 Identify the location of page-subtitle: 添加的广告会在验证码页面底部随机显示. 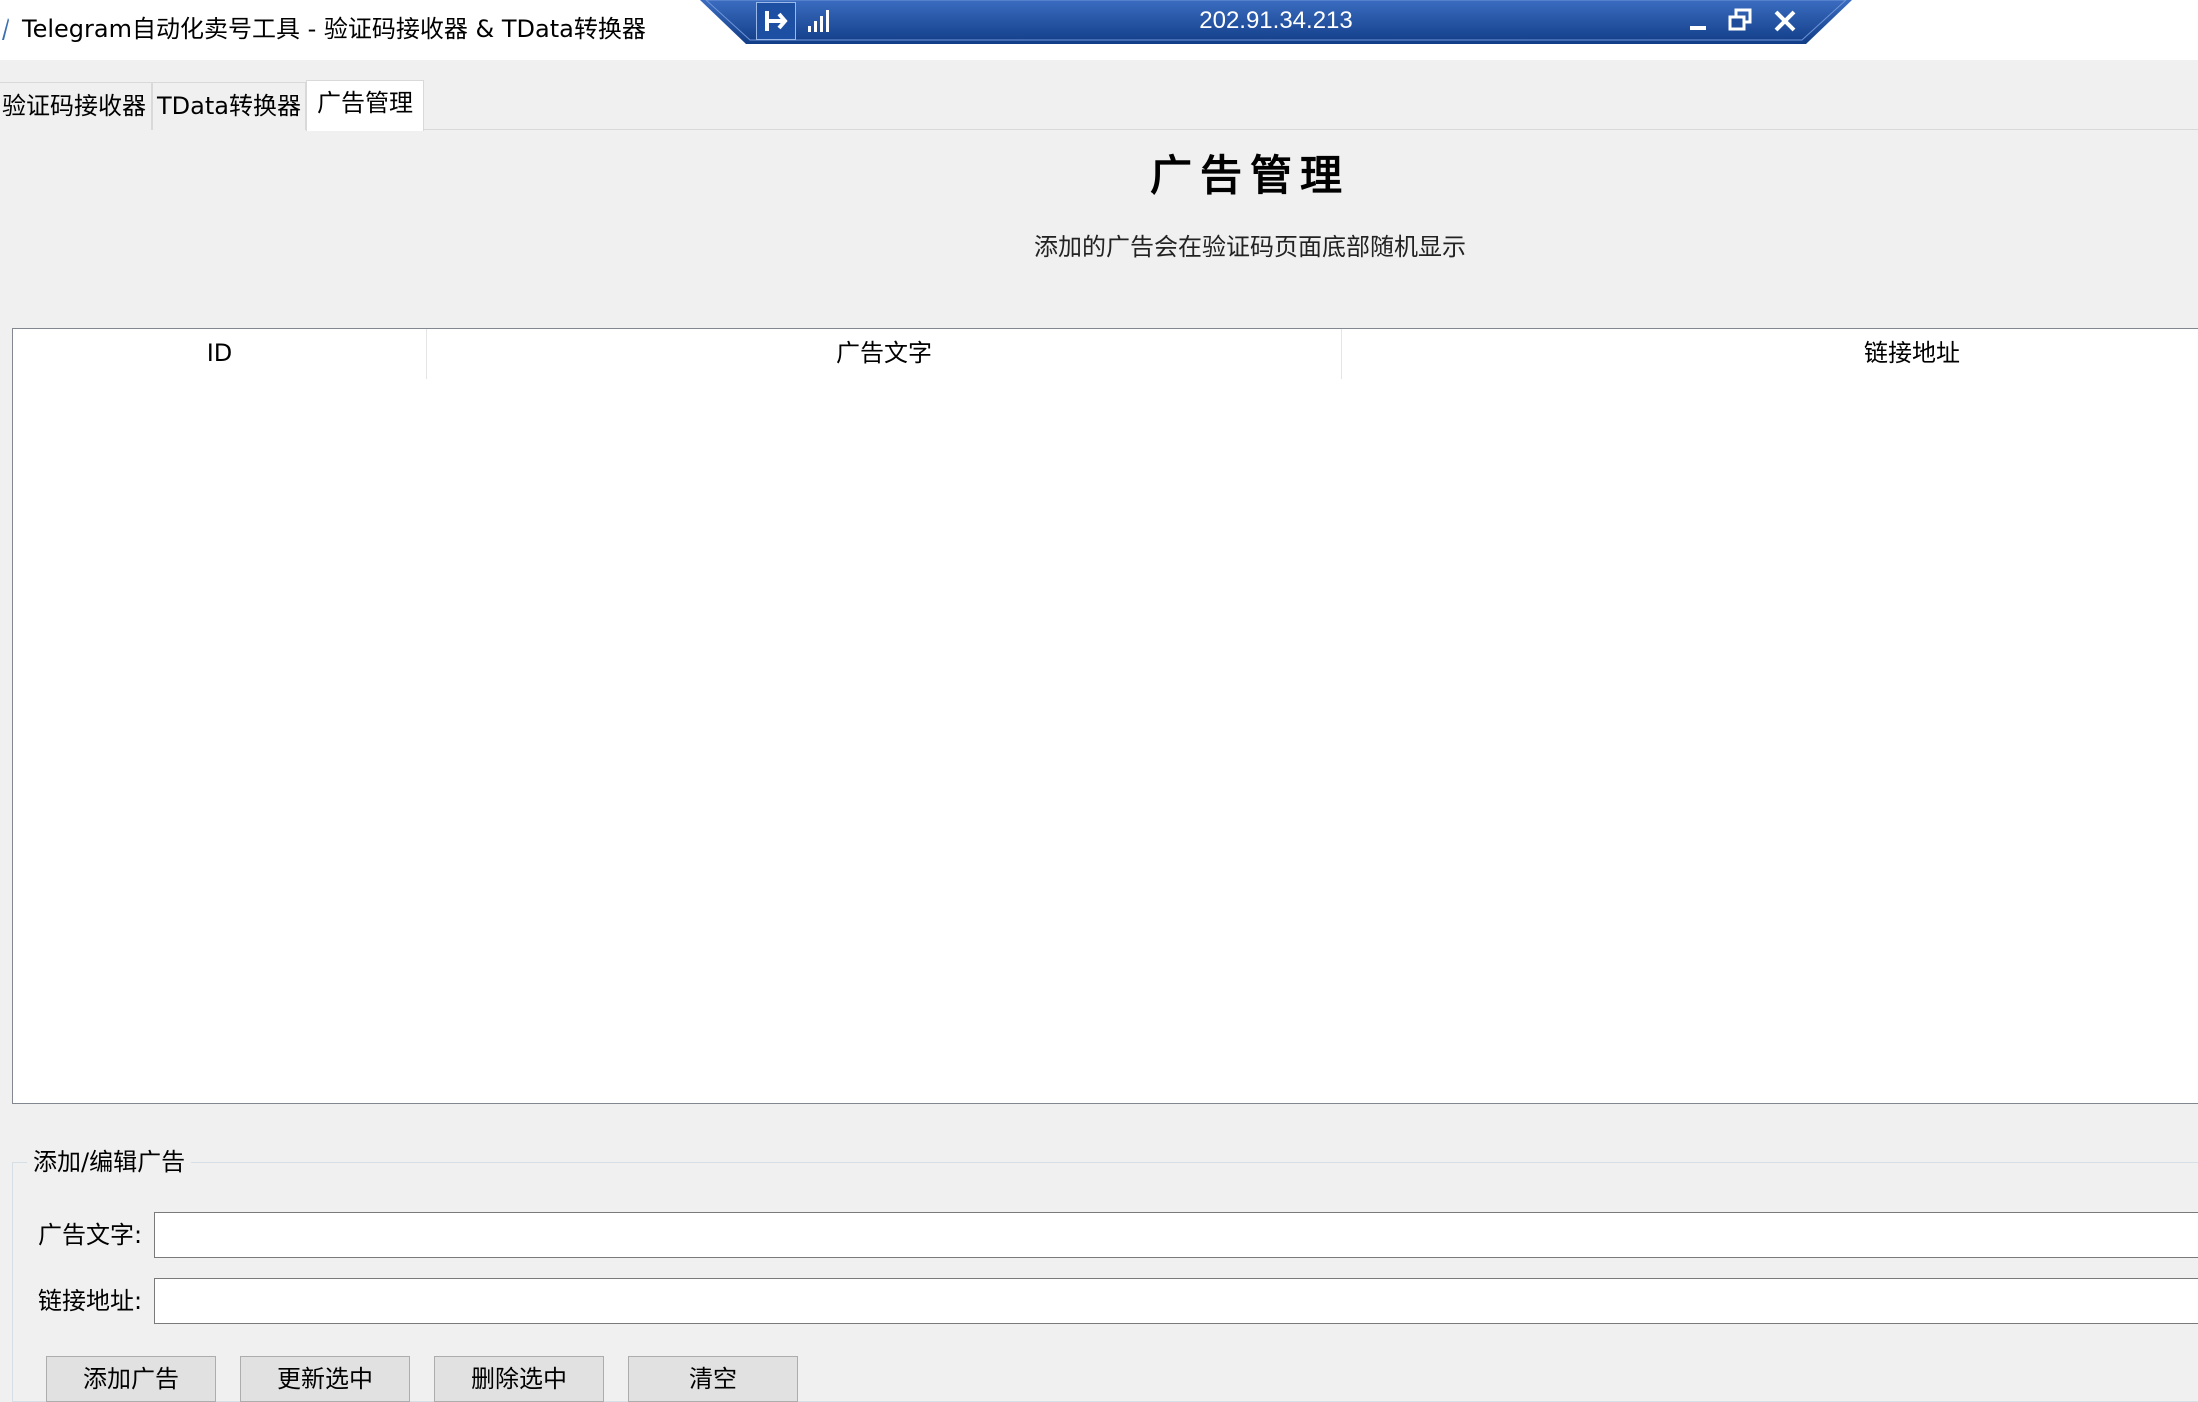
(1250, 247).